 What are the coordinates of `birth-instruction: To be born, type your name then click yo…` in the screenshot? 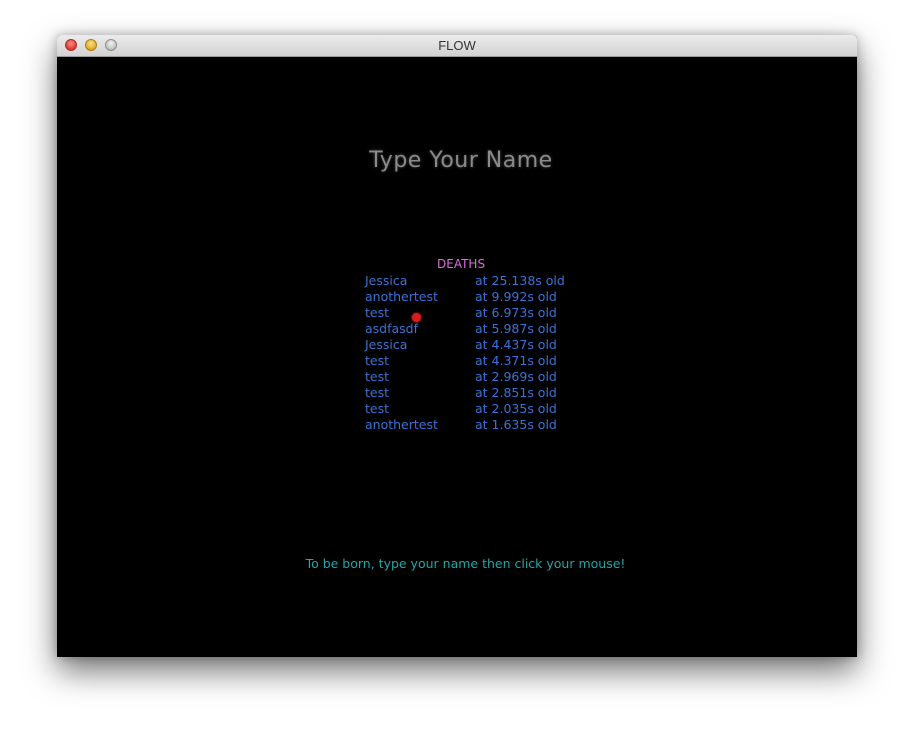 It's located at (465, 563).